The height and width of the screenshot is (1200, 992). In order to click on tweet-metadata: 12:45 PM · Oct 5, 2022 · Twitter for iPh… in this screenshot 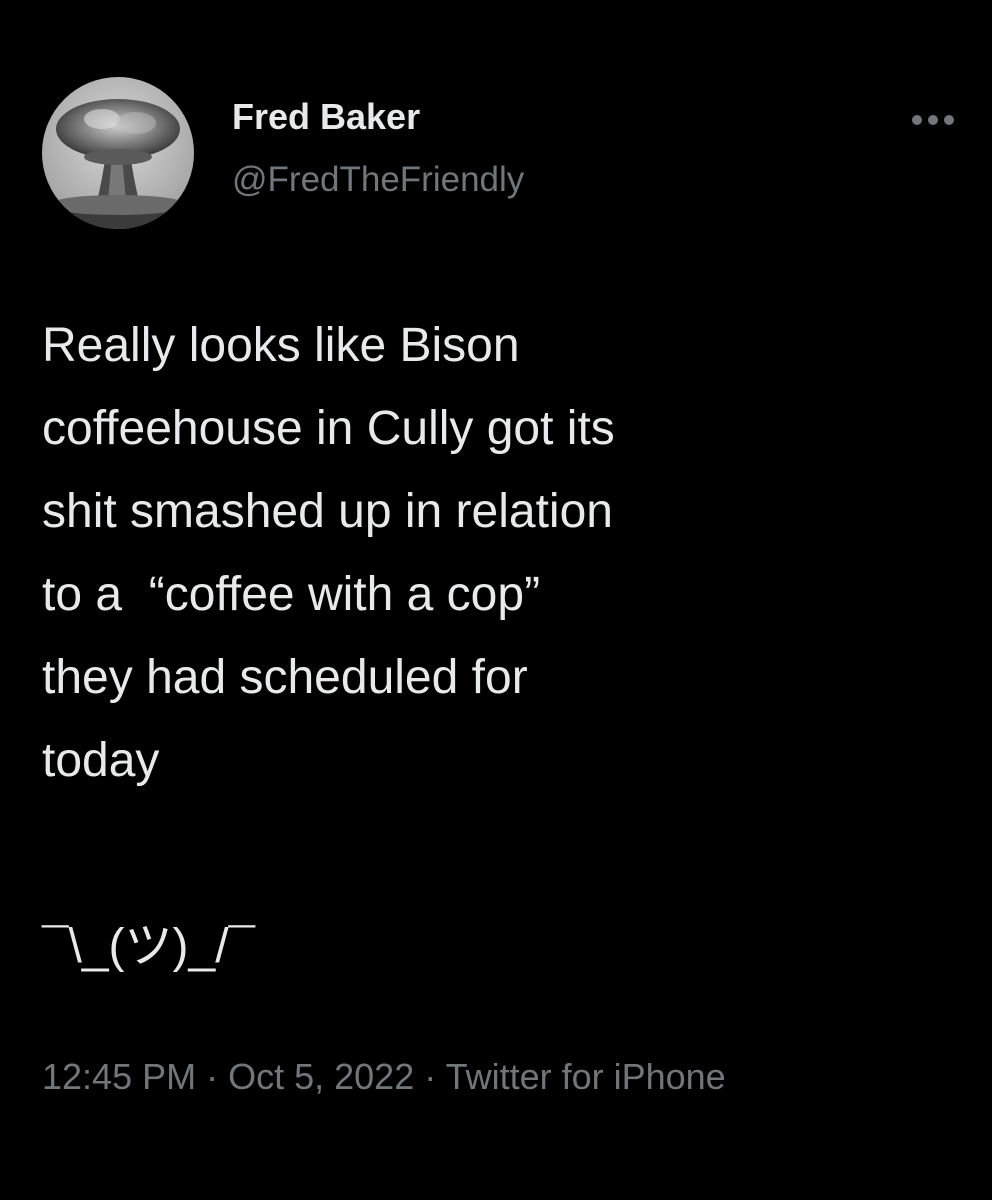, I will do `click(442, 1076)`.